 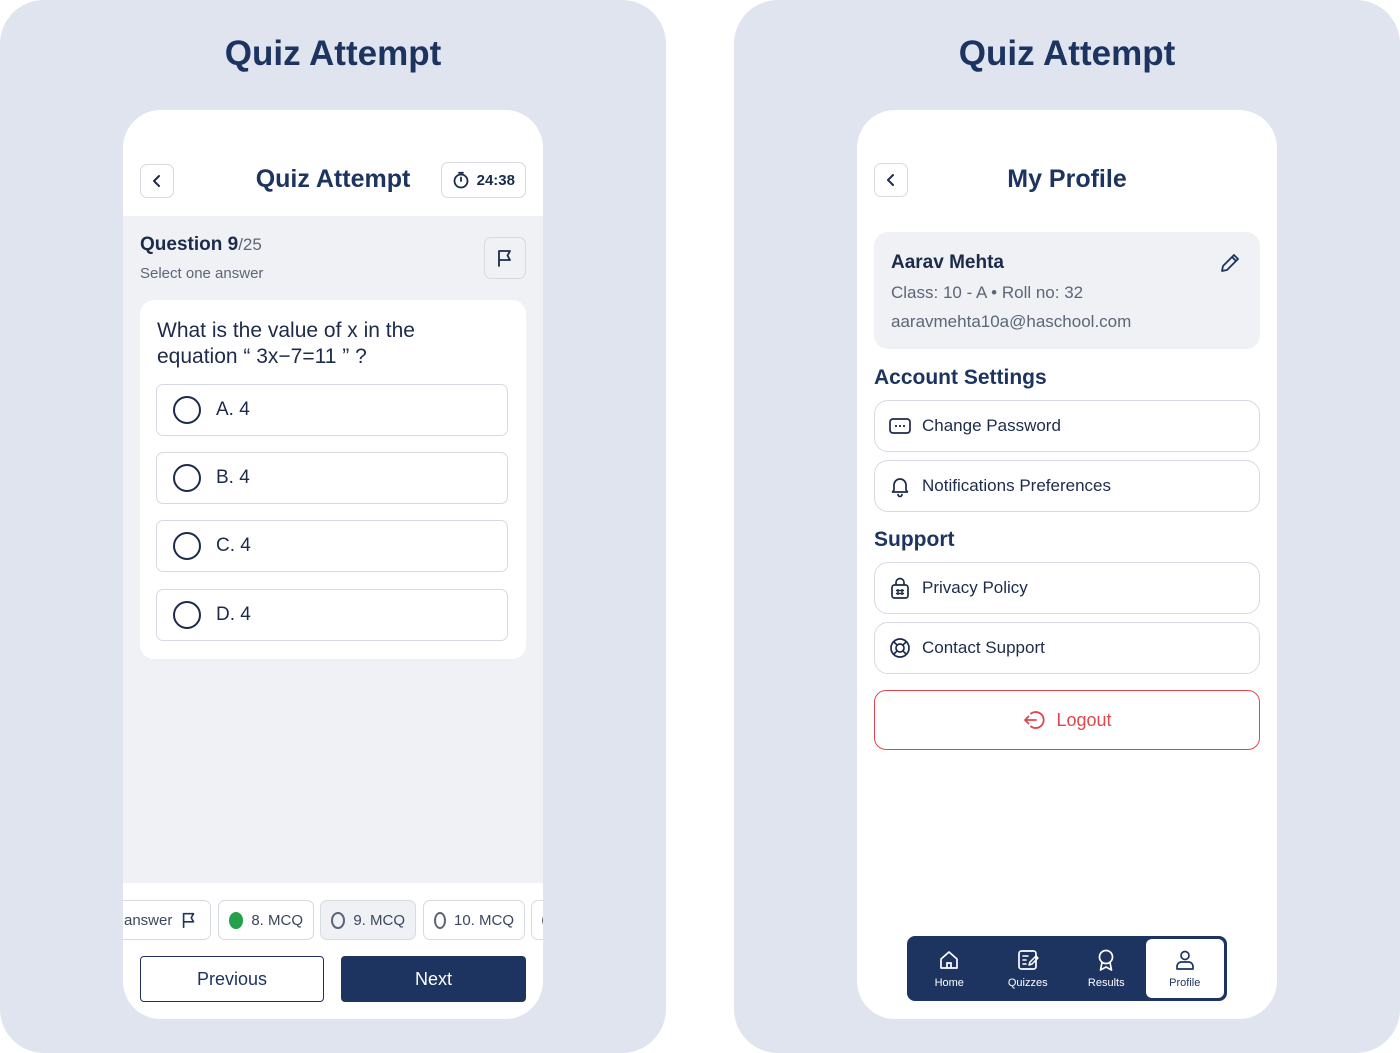 What do you see at coordinates (1027, 983) in the screenshot?
I see `nav-label: Quizzes` at bounding box center [1027, 983].